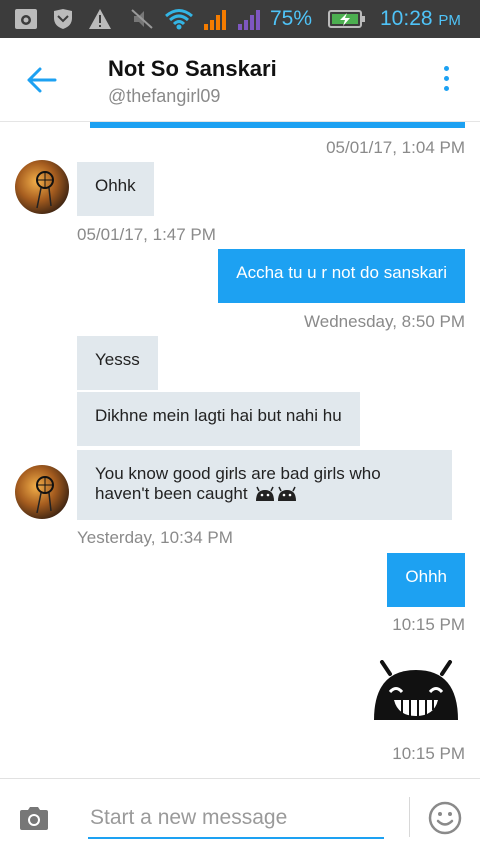  I want to click on more-options-icon, so click(446, 81).